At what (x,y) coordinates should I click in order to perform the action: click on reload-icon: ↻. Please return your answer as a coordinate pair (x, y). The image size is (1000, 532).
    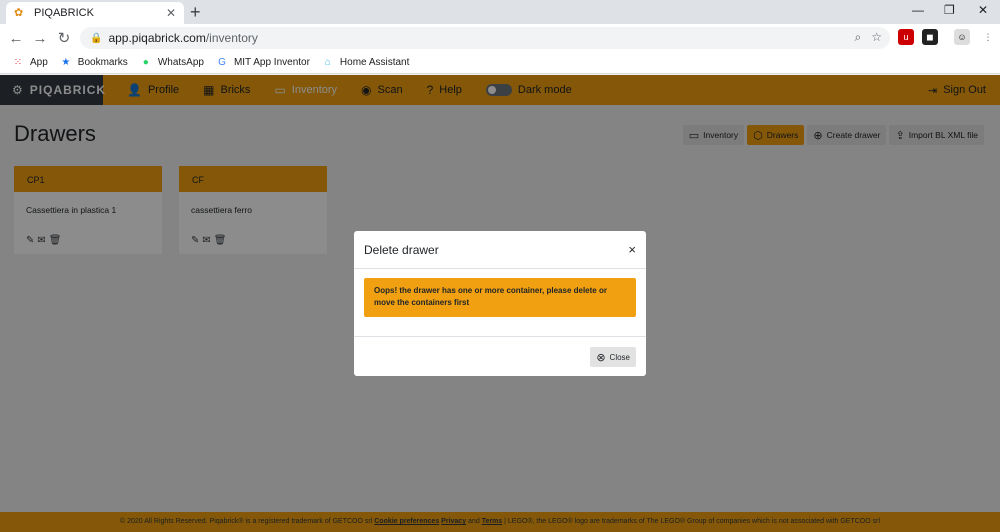
    Looking at the image, I should click on (64, 38).